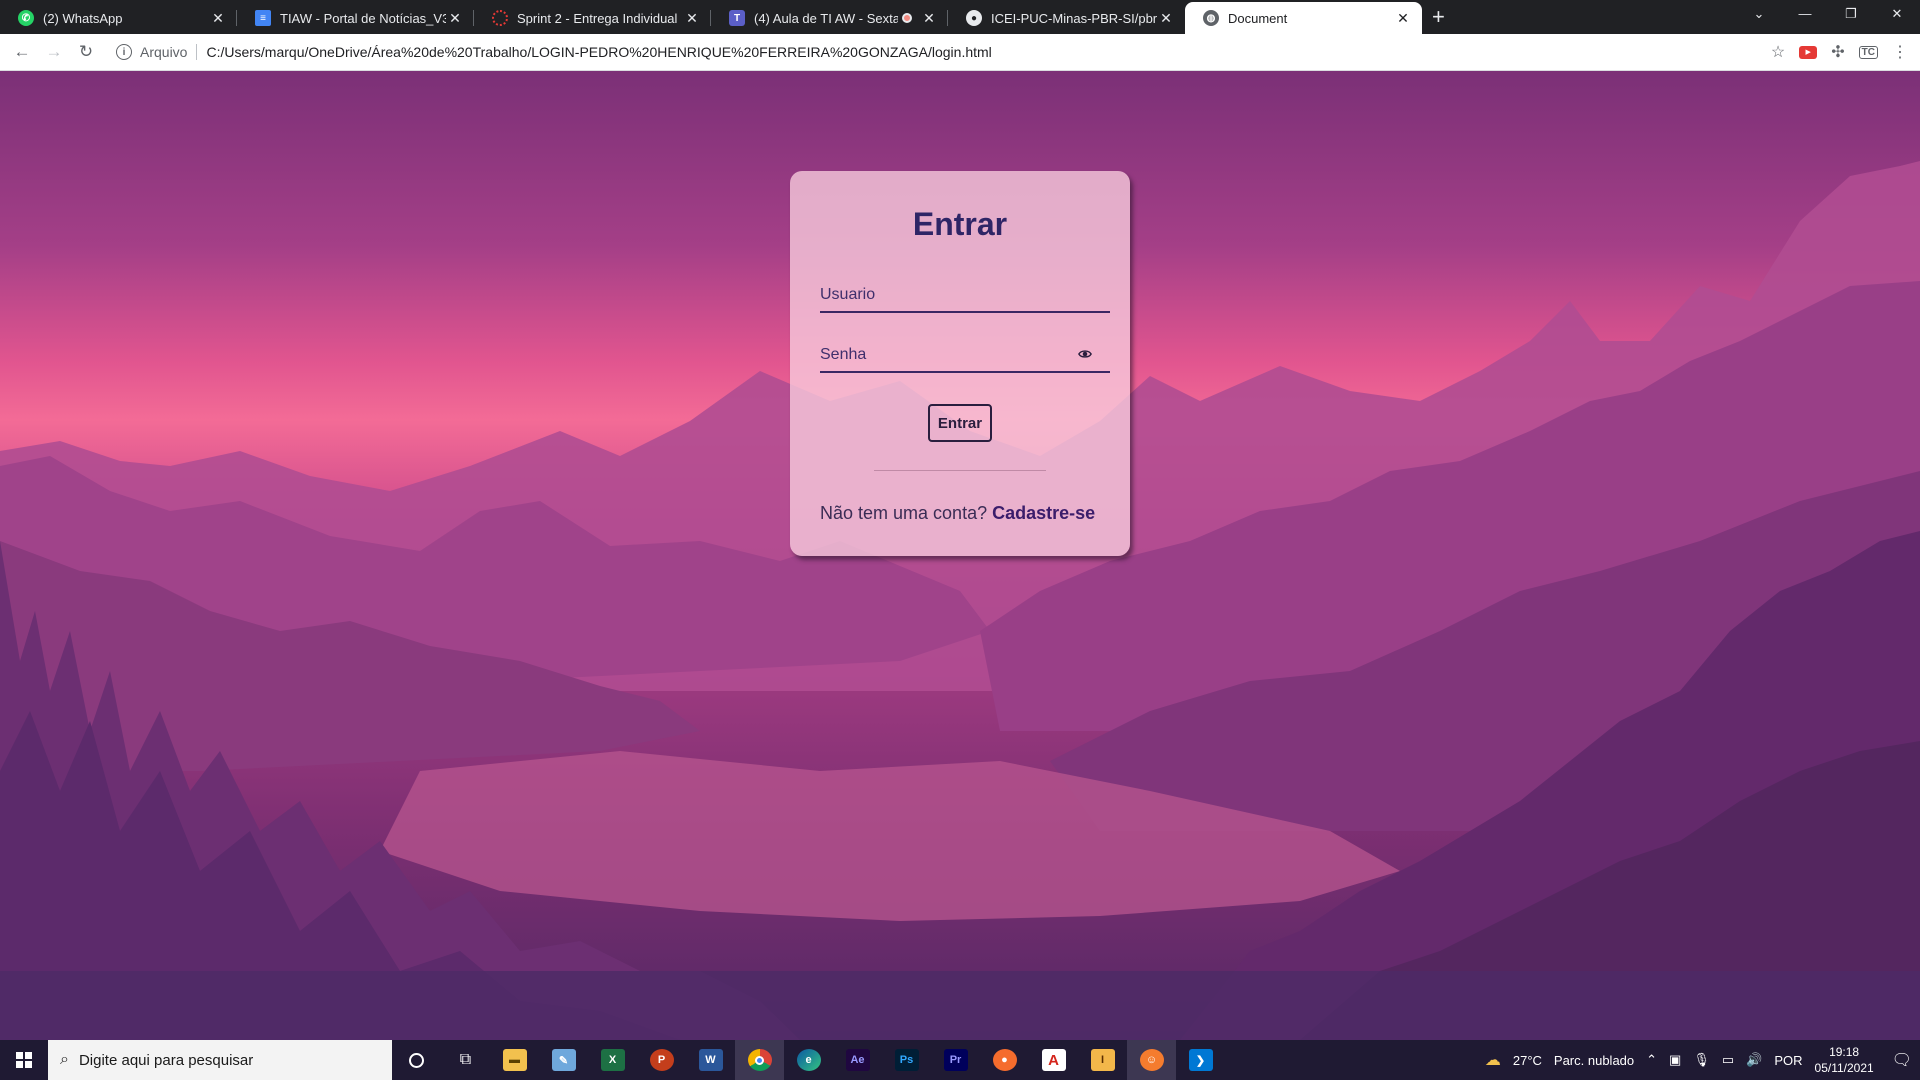 The height and width of the screenshot is (1080, 1920). Describe the element at coordinates (1074, 18) in the screenshot. I see `tab-title: ICEI-PUC-Minas-PBR-SI/pbr-si-2(` at that location.